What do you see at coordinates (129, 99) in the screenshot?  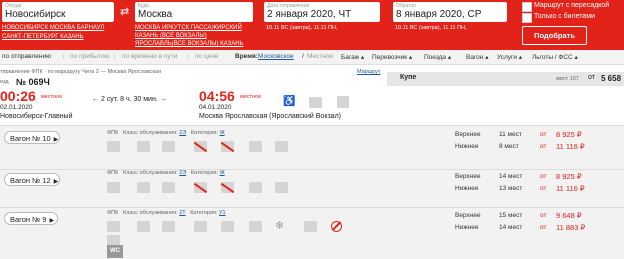 I see `duration-row: ← 2 сут. 8 ч. 30 мин. →` at bounding box center [129, 99].